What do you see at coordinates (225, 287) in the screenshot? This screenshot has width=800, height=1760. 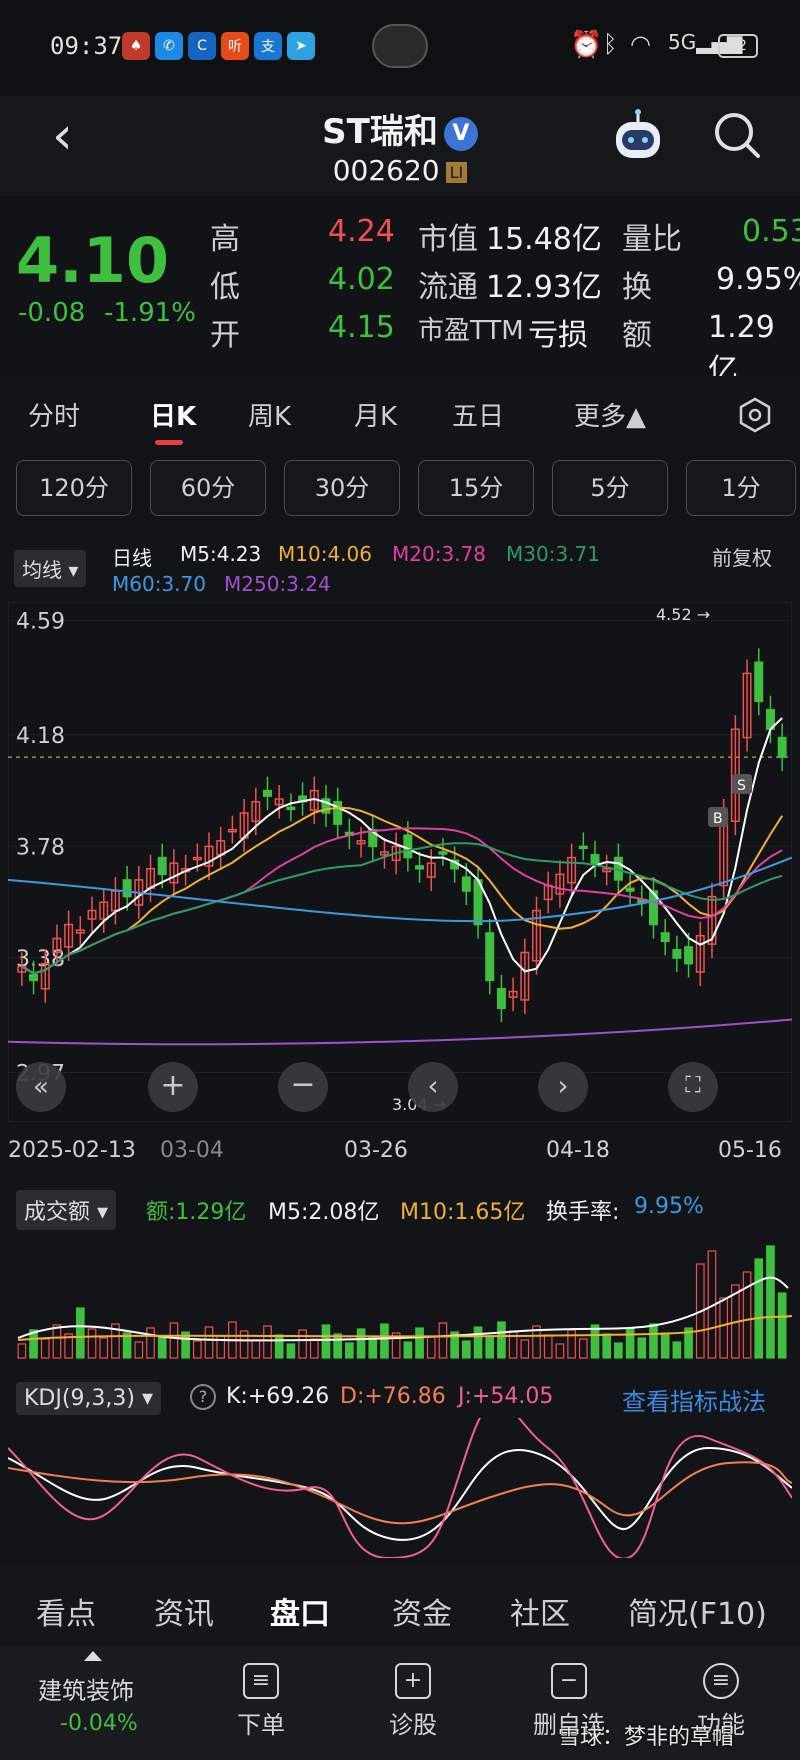 I see `low-label: 低` at bounding box center [225, 287].